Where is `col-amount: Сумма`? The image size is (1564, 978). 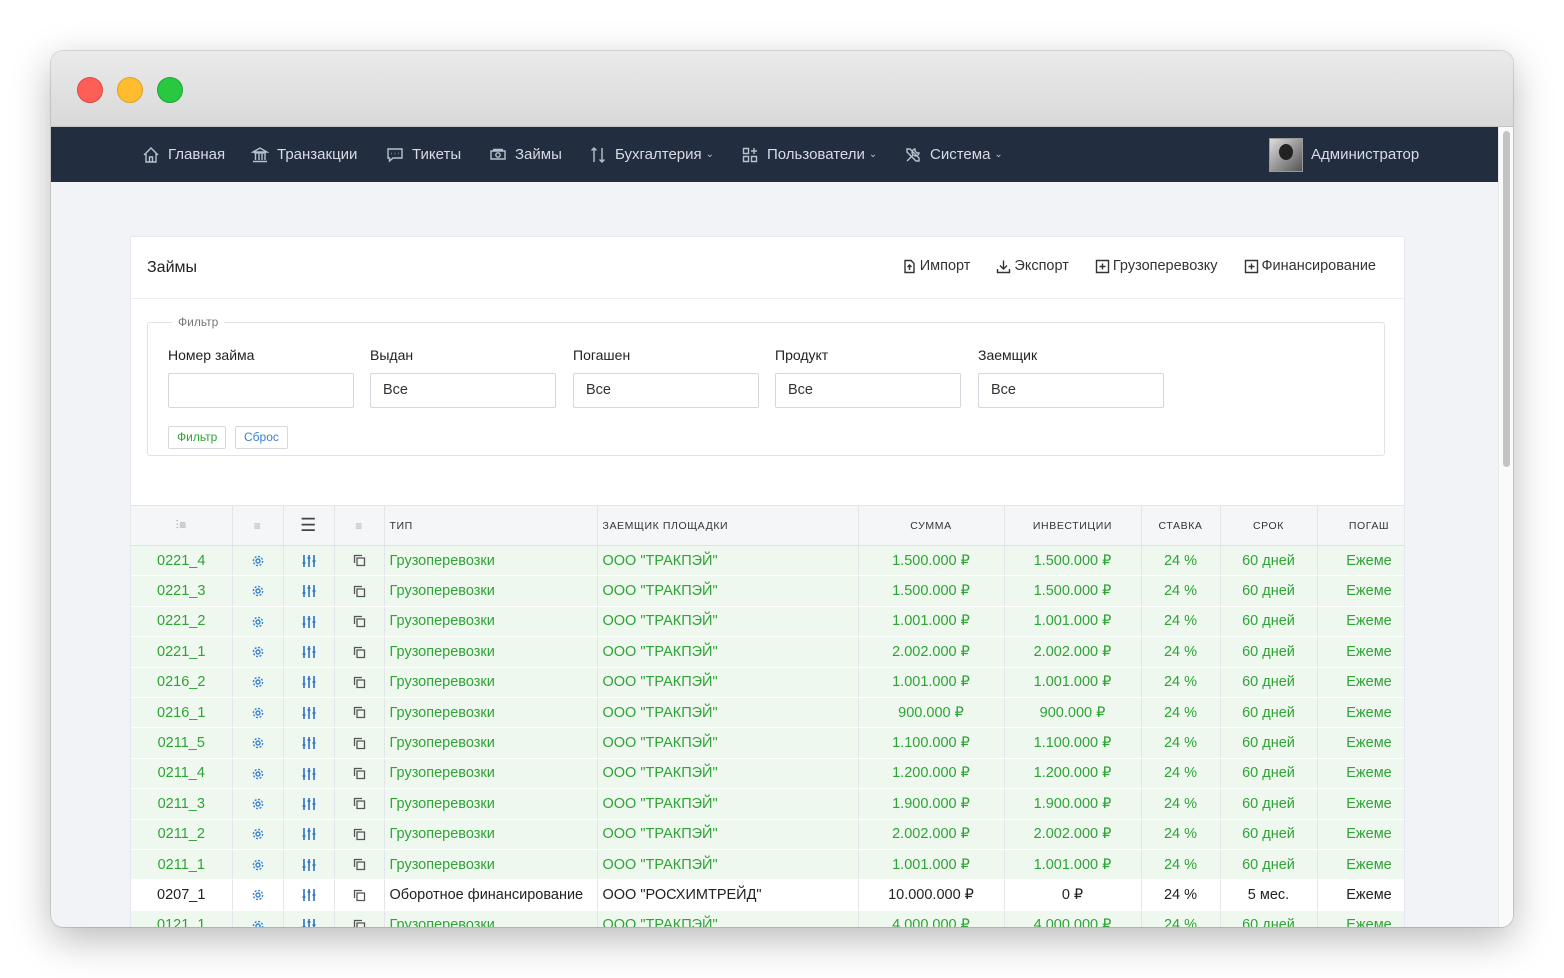 col-amount: Сумма is located at coordinates (931, 526).